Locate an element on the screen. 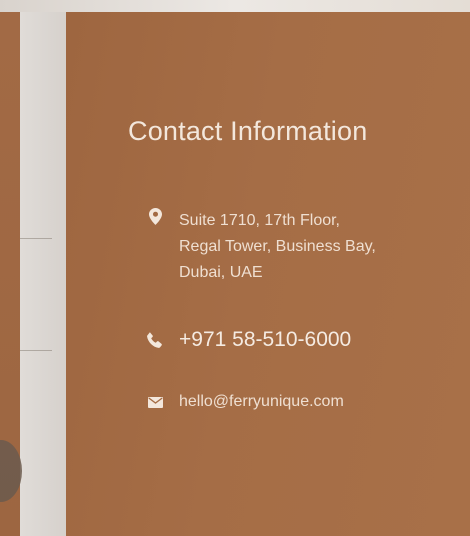 The image size is (470, 536). map-pin-icon is located at coordinates (155, 216).